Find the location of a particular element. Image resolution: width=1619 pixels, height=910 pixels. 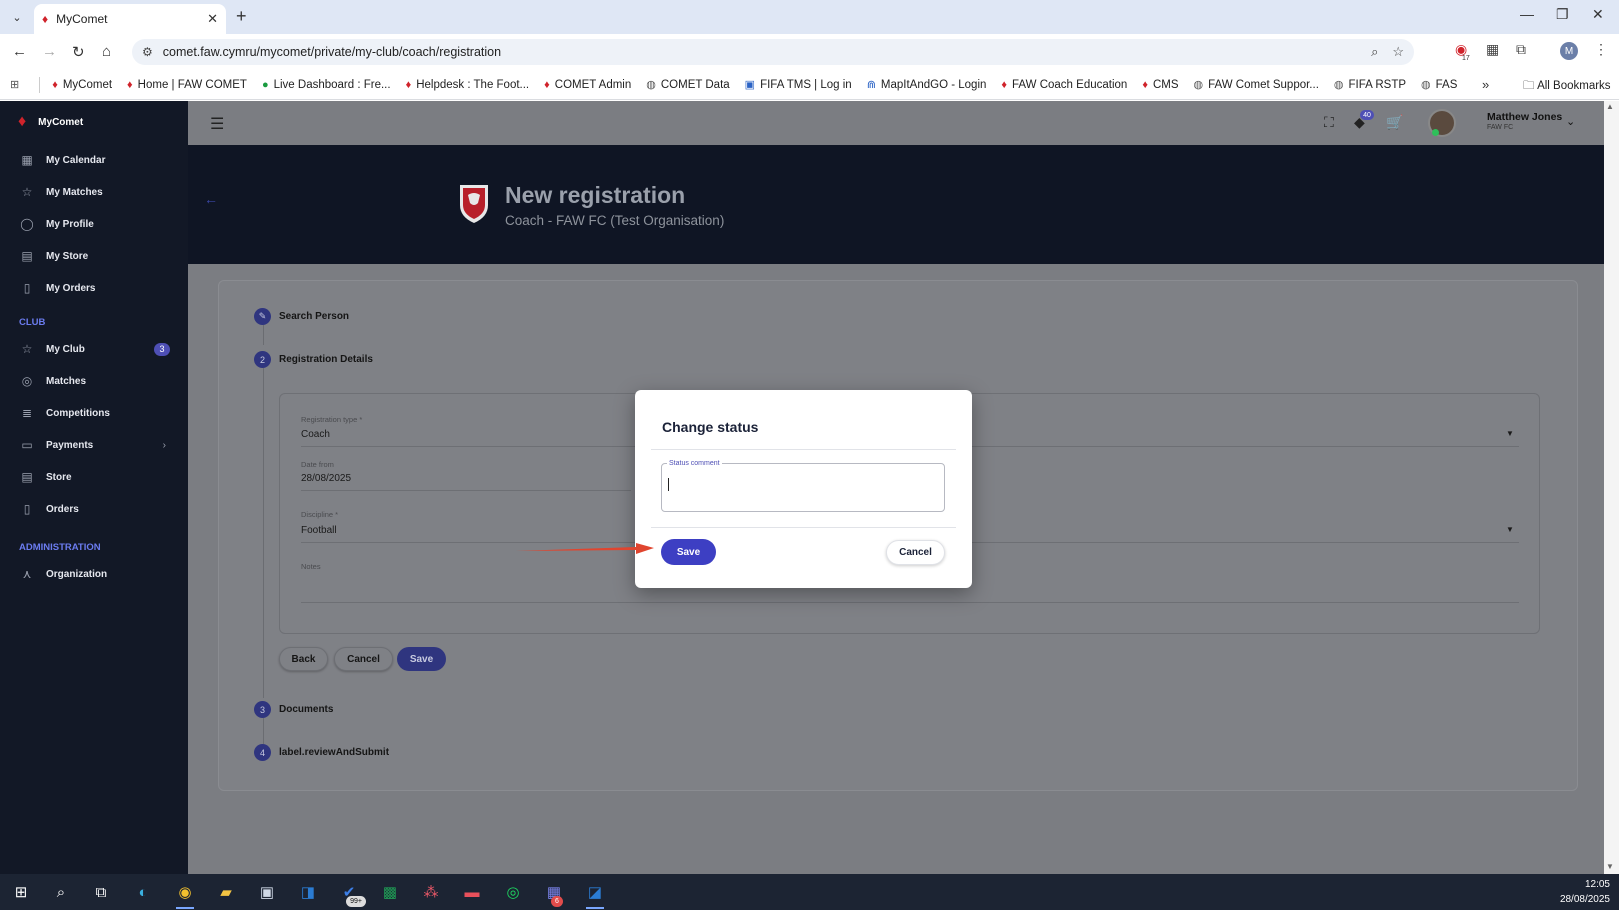

tab-search-chevron-icon: ⌄ is located at coordinates (17, 17).